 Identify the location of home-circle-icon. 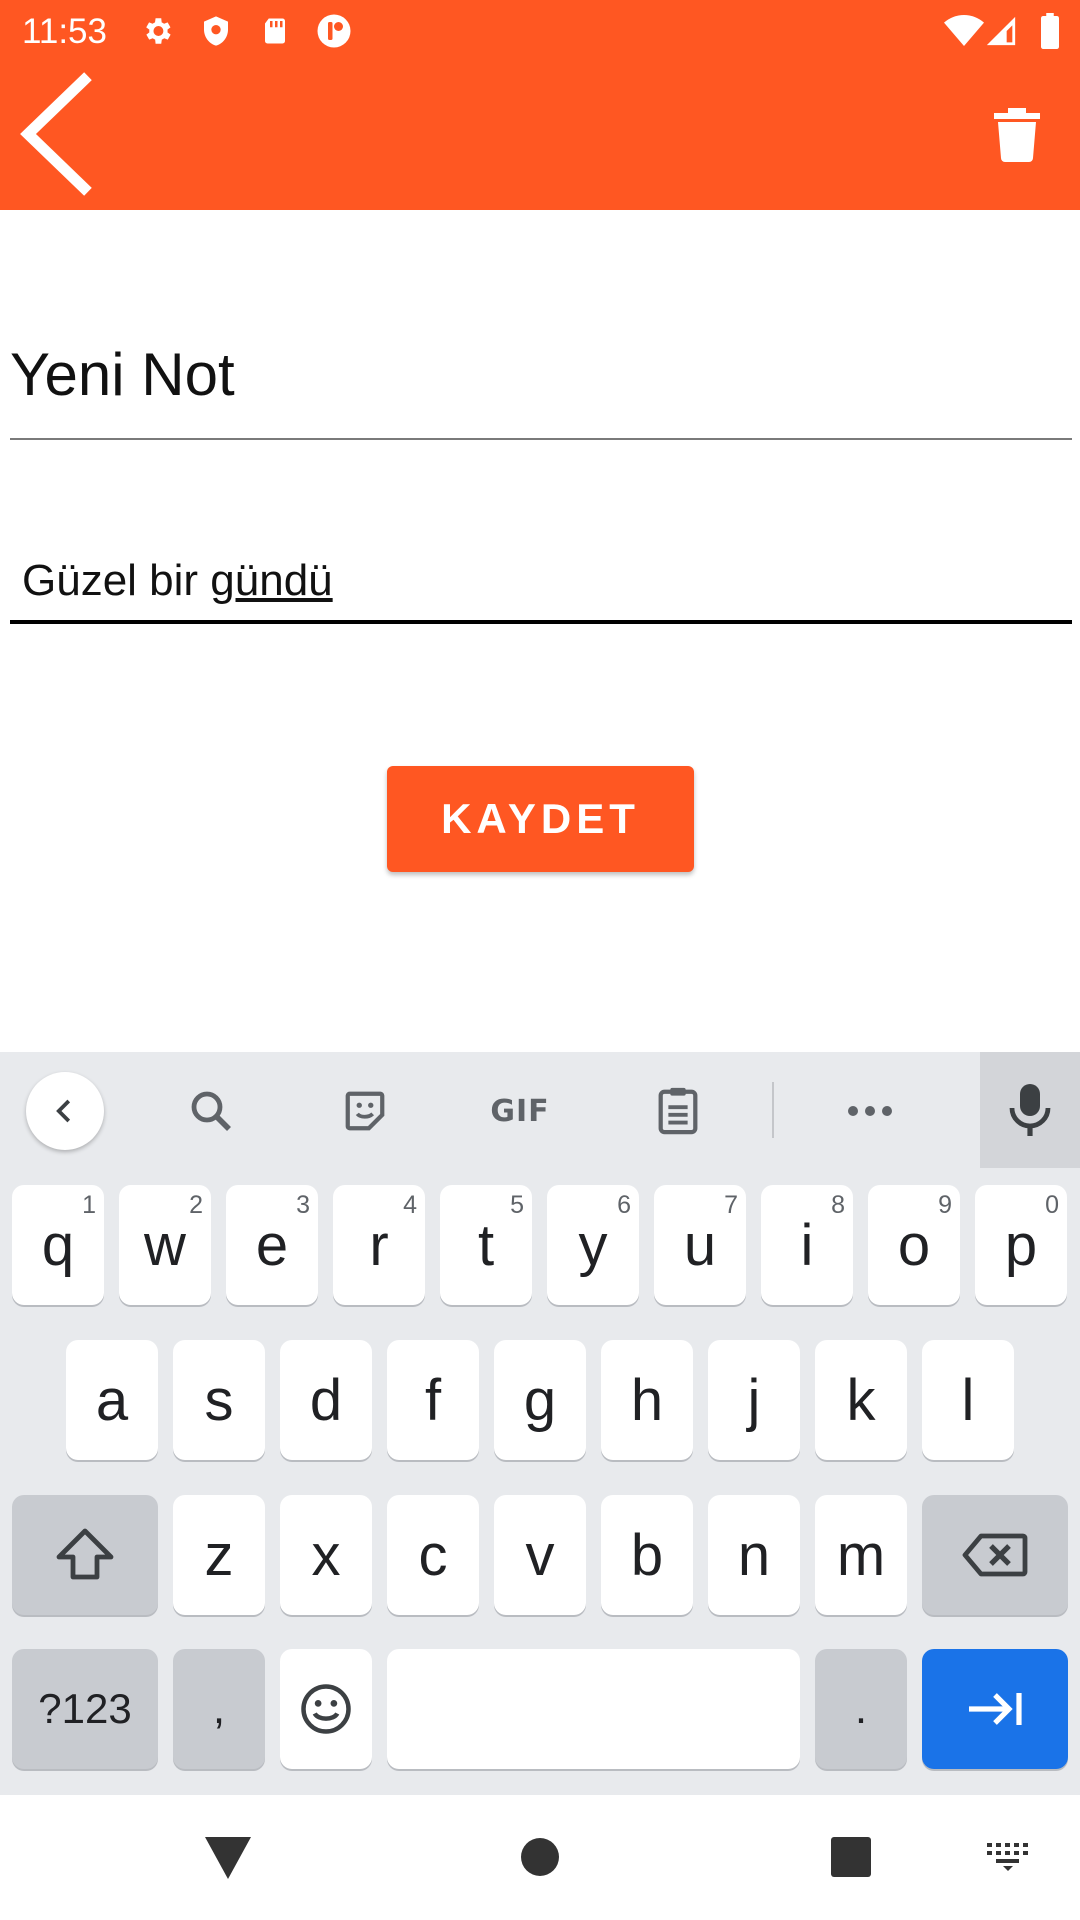
(540, 1857).